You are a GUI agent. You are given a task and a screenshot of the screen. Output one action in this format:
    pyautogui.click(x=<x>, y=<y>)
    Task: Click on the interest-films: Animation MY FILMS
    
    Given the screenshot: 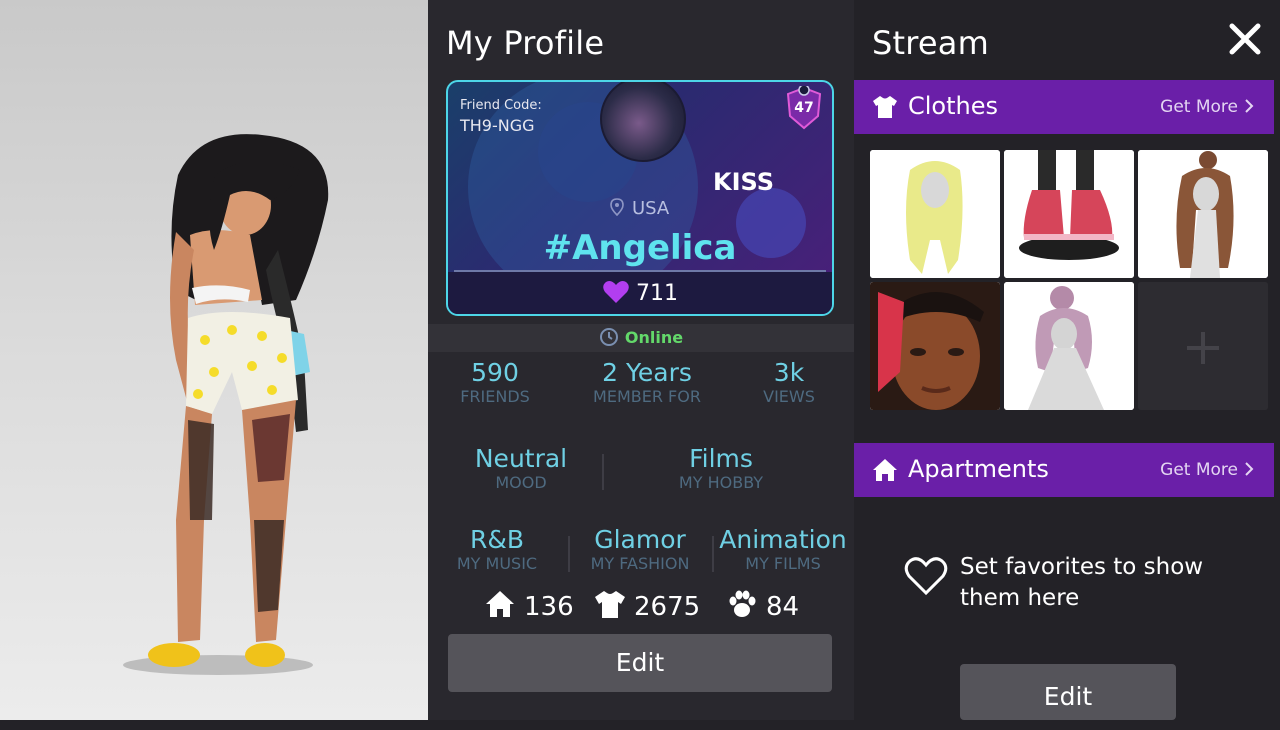 What is the action you would take?
    pyautogui.click(x=783, y=549)
    